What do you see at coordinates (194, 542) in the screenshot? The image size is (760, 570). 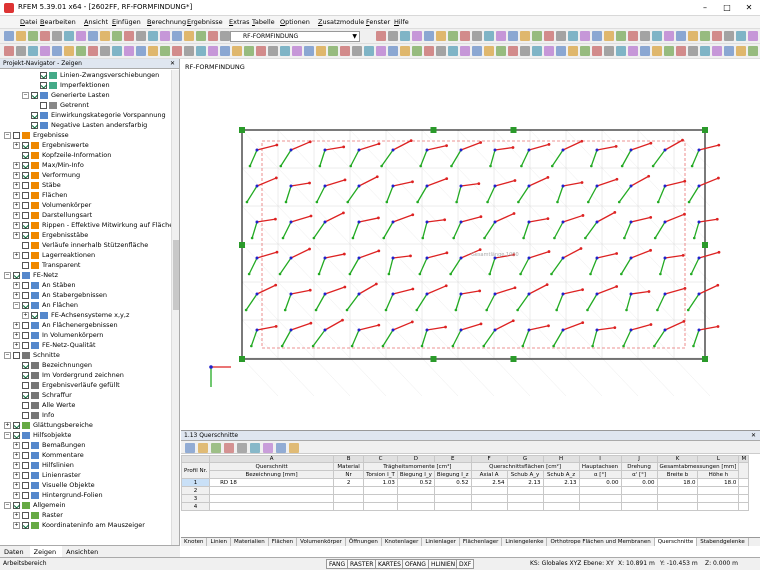 I see `sheet-tab: Knoten` at bounding box center [194, 542].